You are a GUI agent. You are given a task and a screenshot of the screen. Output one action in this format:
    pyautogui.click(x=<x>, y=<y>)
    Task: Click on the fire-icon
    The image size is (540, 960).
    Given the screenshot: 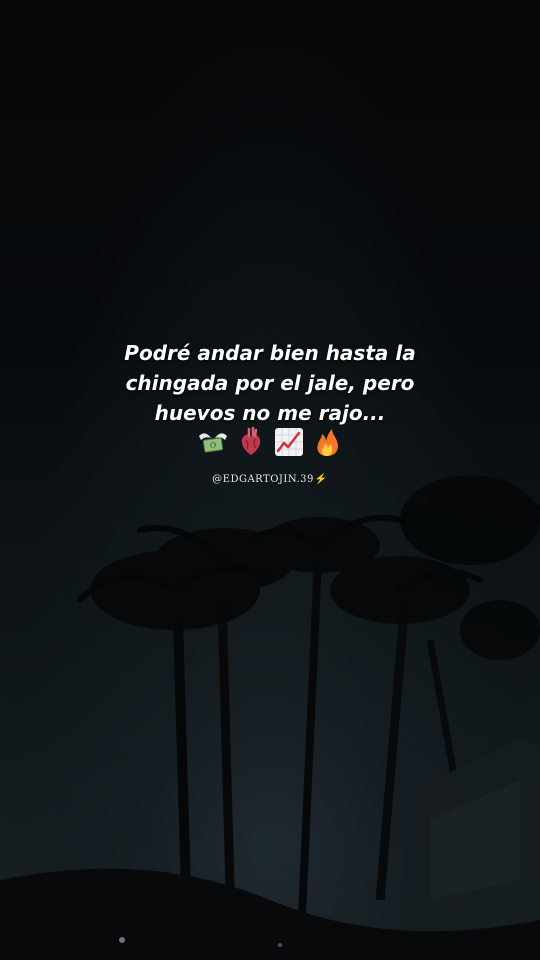 What is the action you would take?
    pyautogui.click(x=327, y=442)
    